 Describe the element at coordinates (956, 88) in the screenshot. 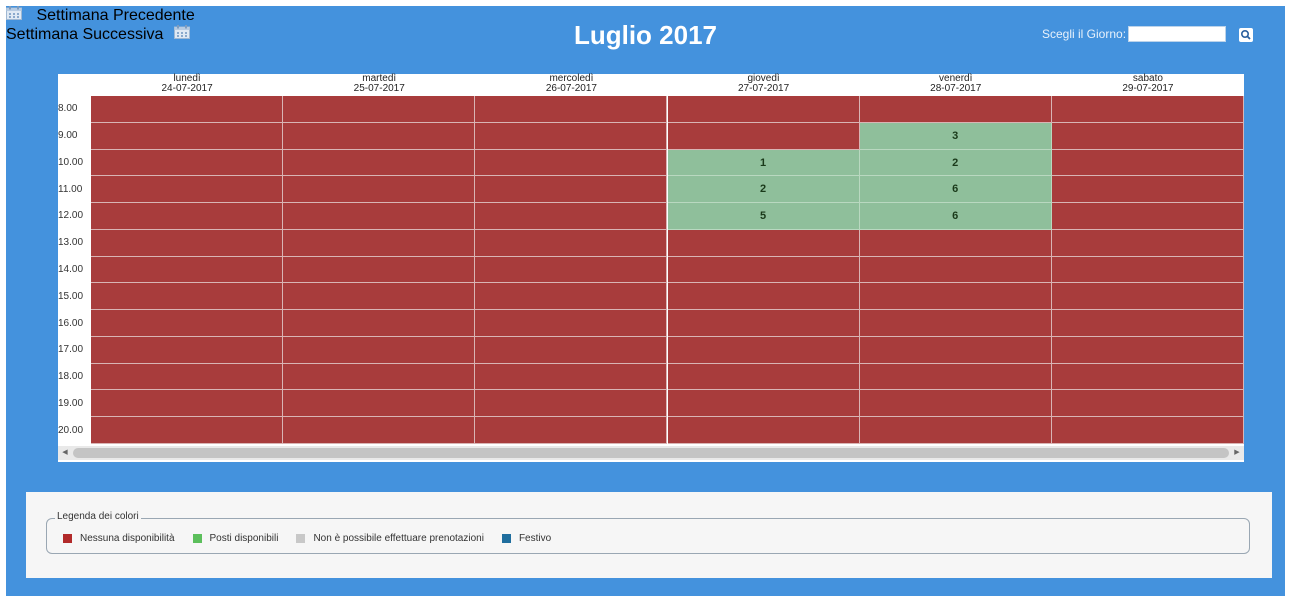

I see `day-date: 28-07-2017` at that location.